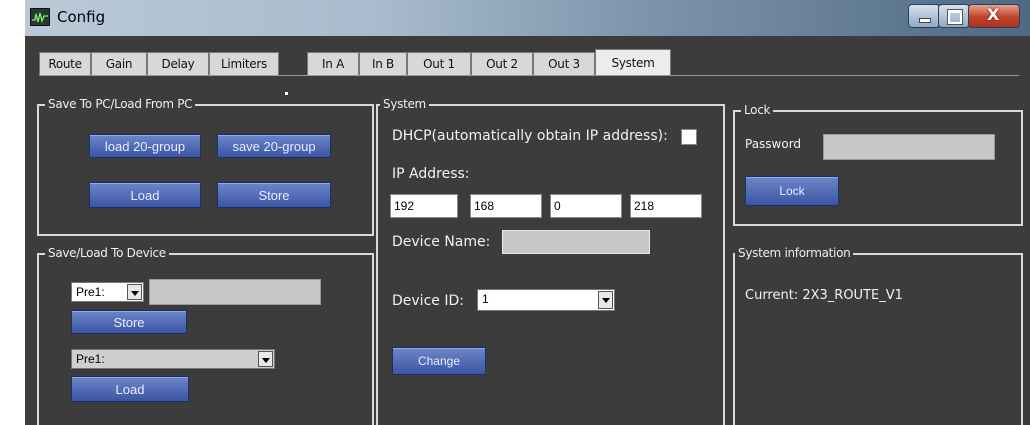 The height and width of the screenshot is (425, 1030). I want to click on title-bar: Config X, so click(527, 18).